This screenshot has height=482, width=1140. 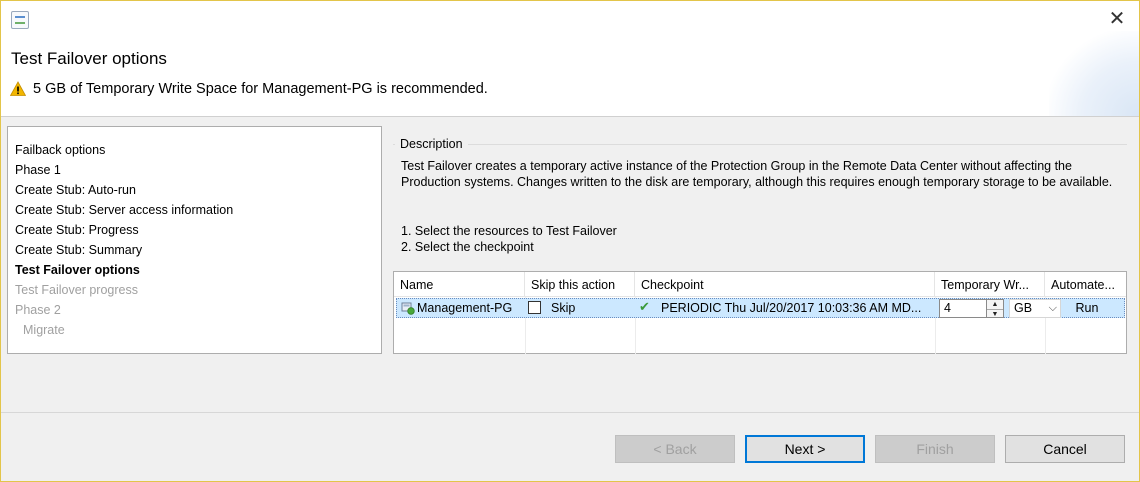 What do you see at coordinates (124, 210) in the screenshot?
I see `step-create-stub-server-access: Create Stub: Server access information` at bounding box center [124, 210].